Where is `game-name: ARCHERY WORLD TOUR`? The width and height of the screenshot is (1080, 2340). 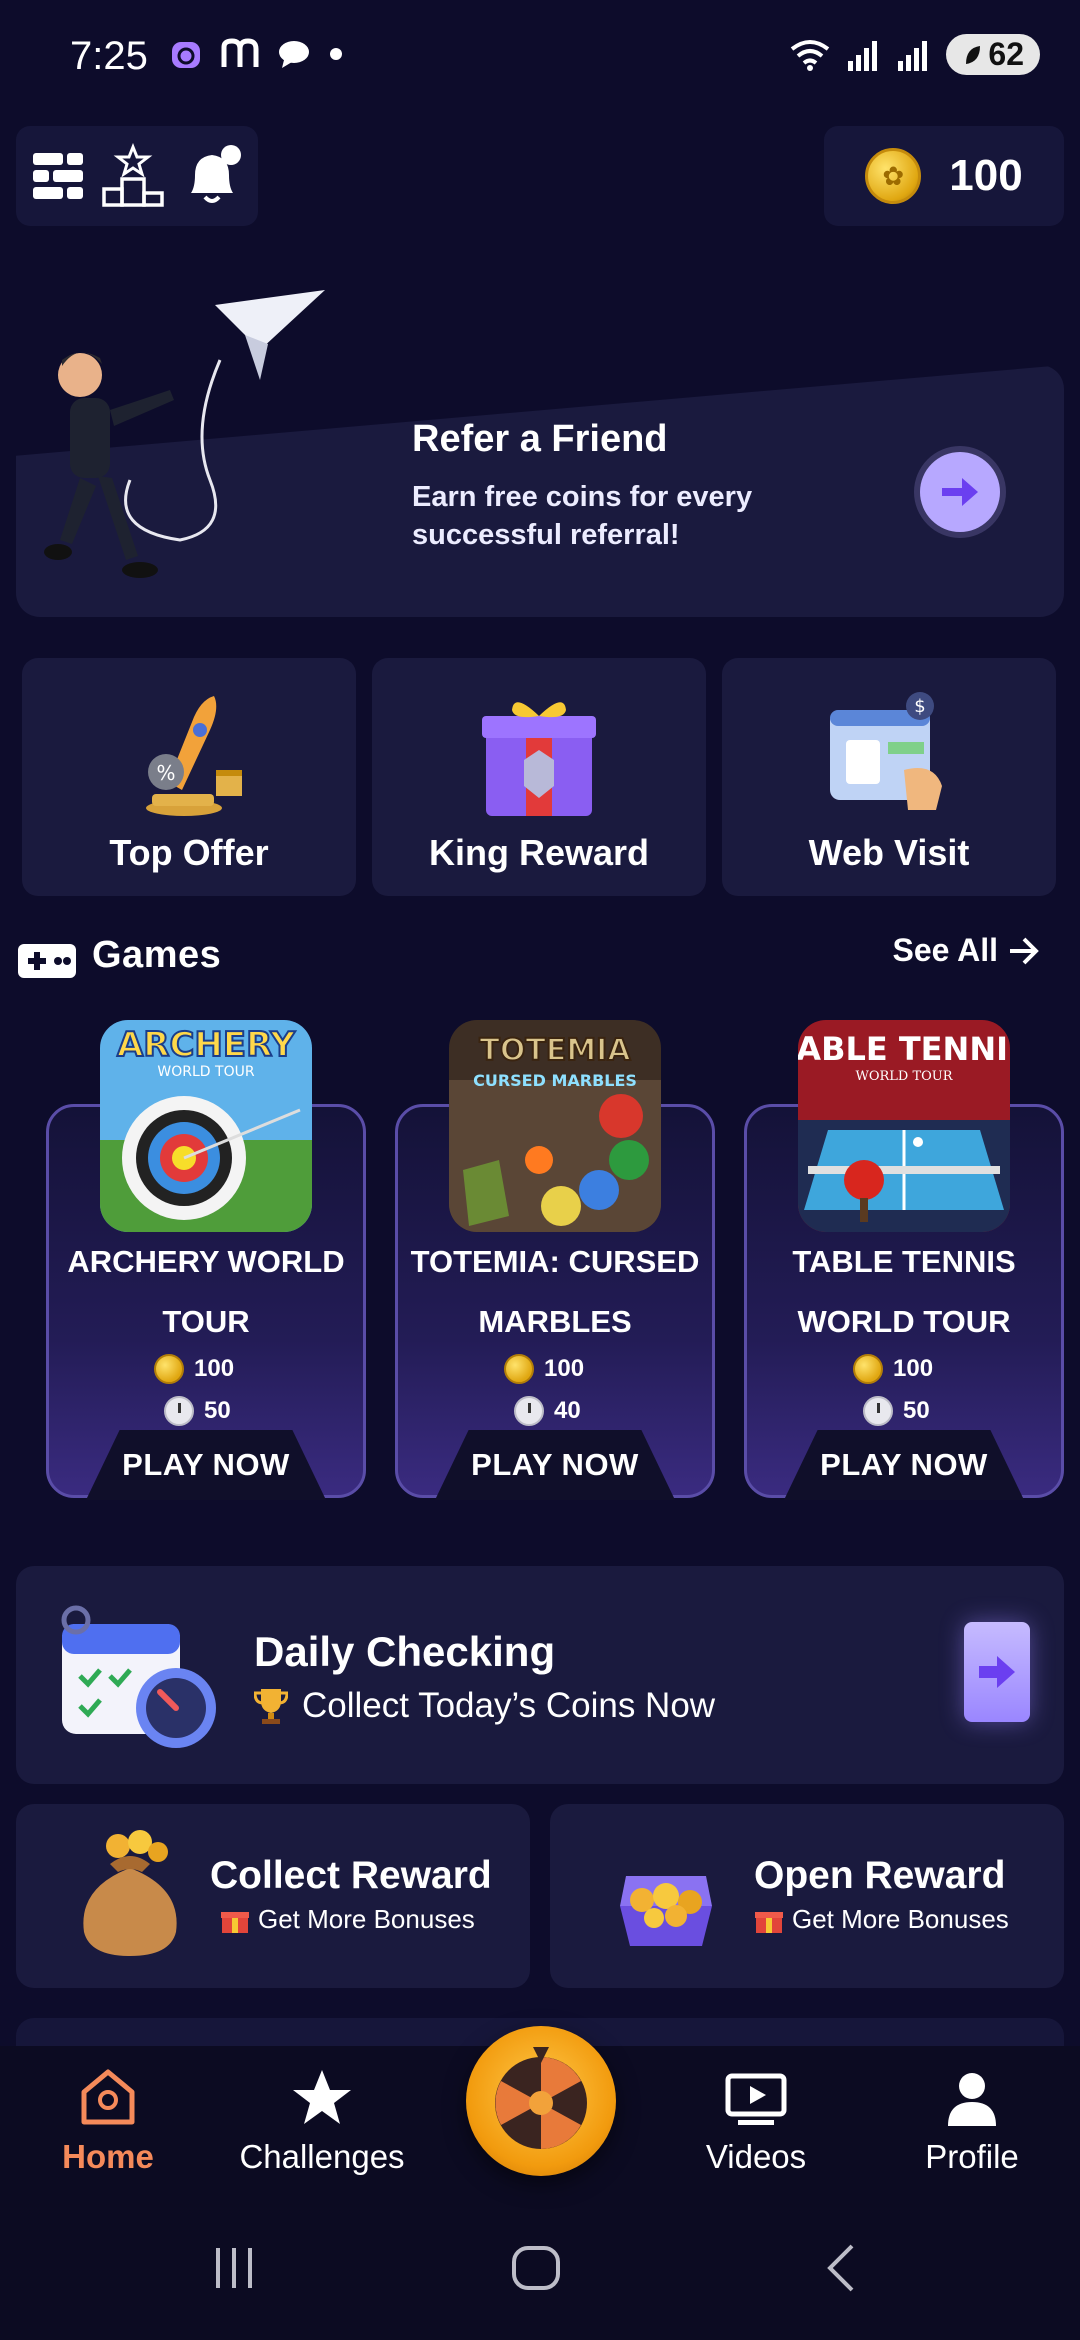 game-name: ARCHERY WORLD TOUR is located at coordinates (206, 1291).